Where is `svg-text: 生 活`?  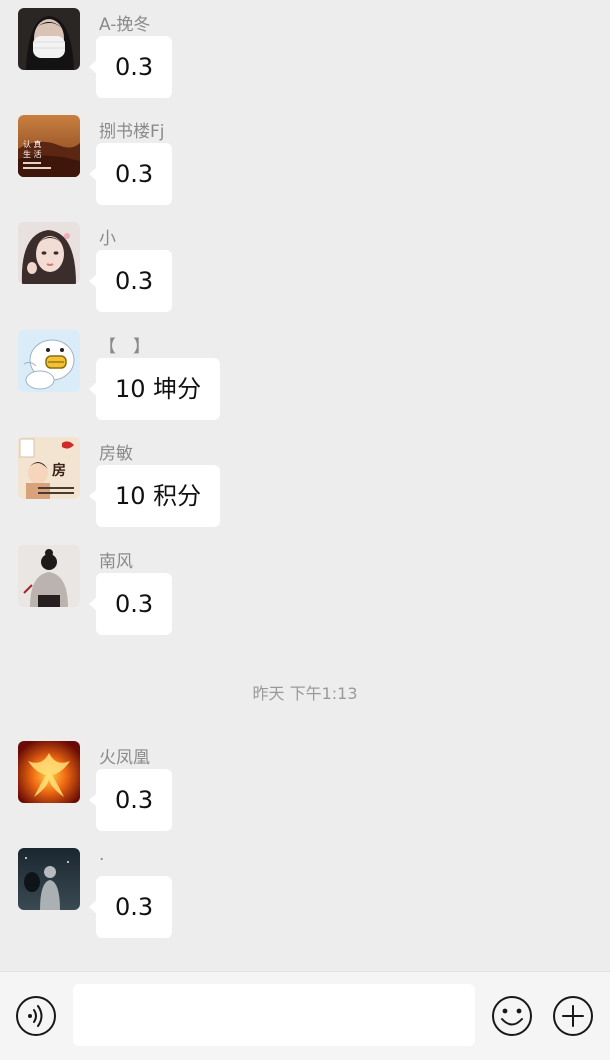 svg-text: 生 活 is located at coordinates (32, 154).